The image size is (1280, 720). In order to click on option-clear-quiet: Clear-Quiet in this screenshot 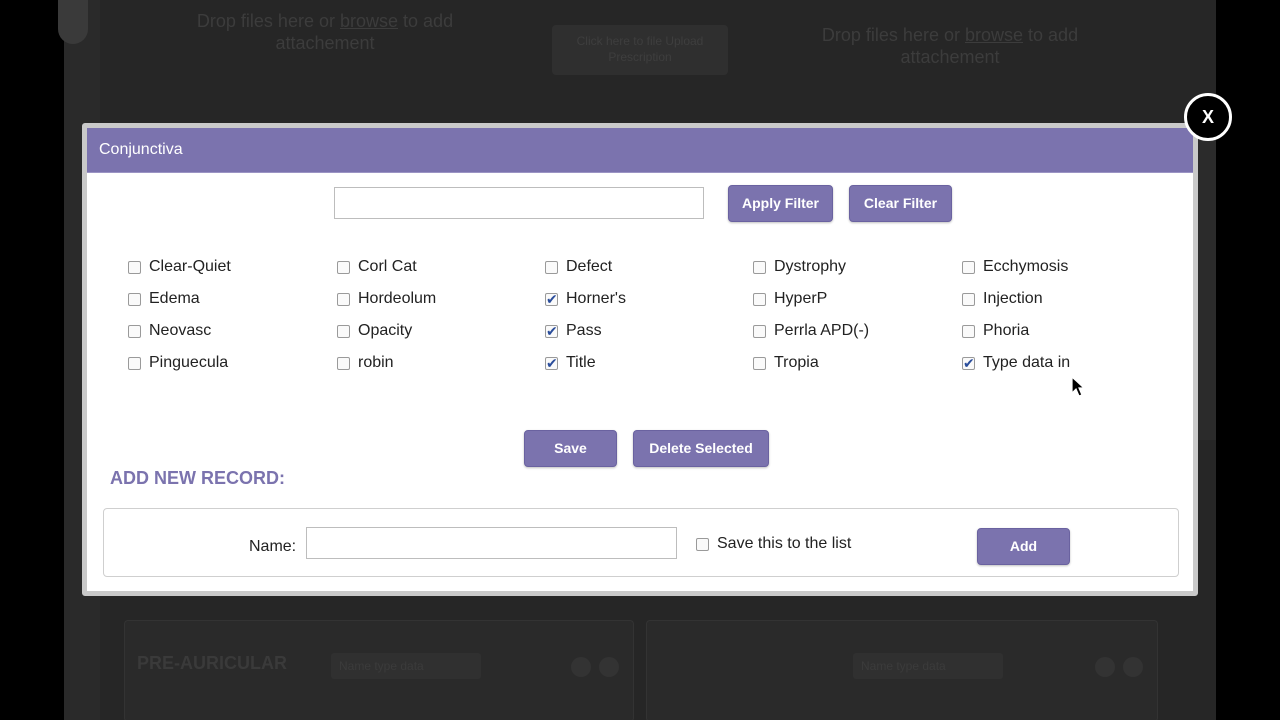, I will do `click(179, 267)`.